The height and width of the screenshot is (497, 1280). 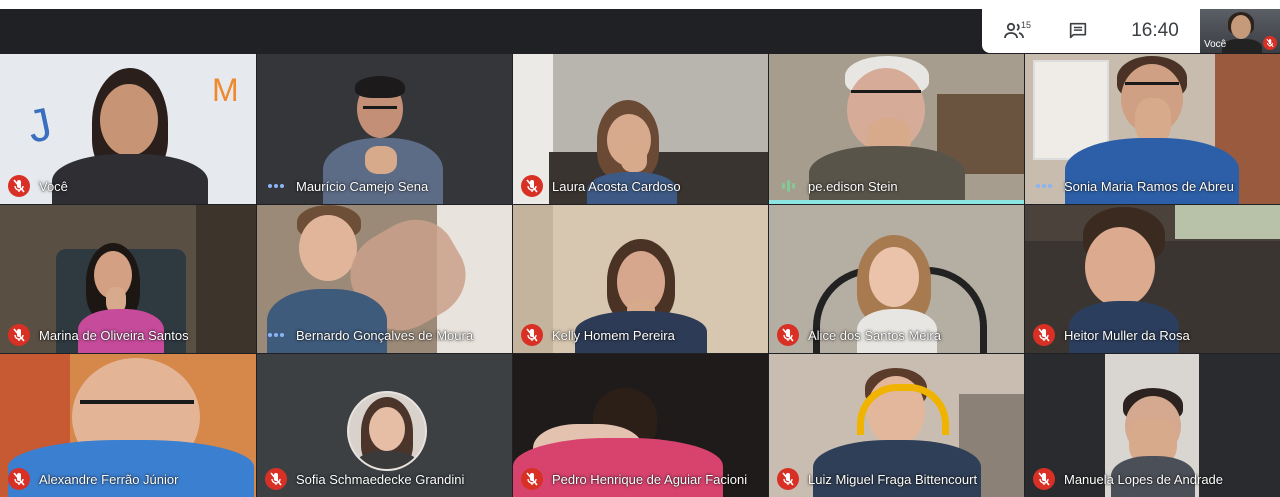 What do you see at coordinates (896, 425) in the screenshot?
I see `participant-tile-14: Luiz Miguel Fraga Bittencourt` at bounding box center [896, 425].